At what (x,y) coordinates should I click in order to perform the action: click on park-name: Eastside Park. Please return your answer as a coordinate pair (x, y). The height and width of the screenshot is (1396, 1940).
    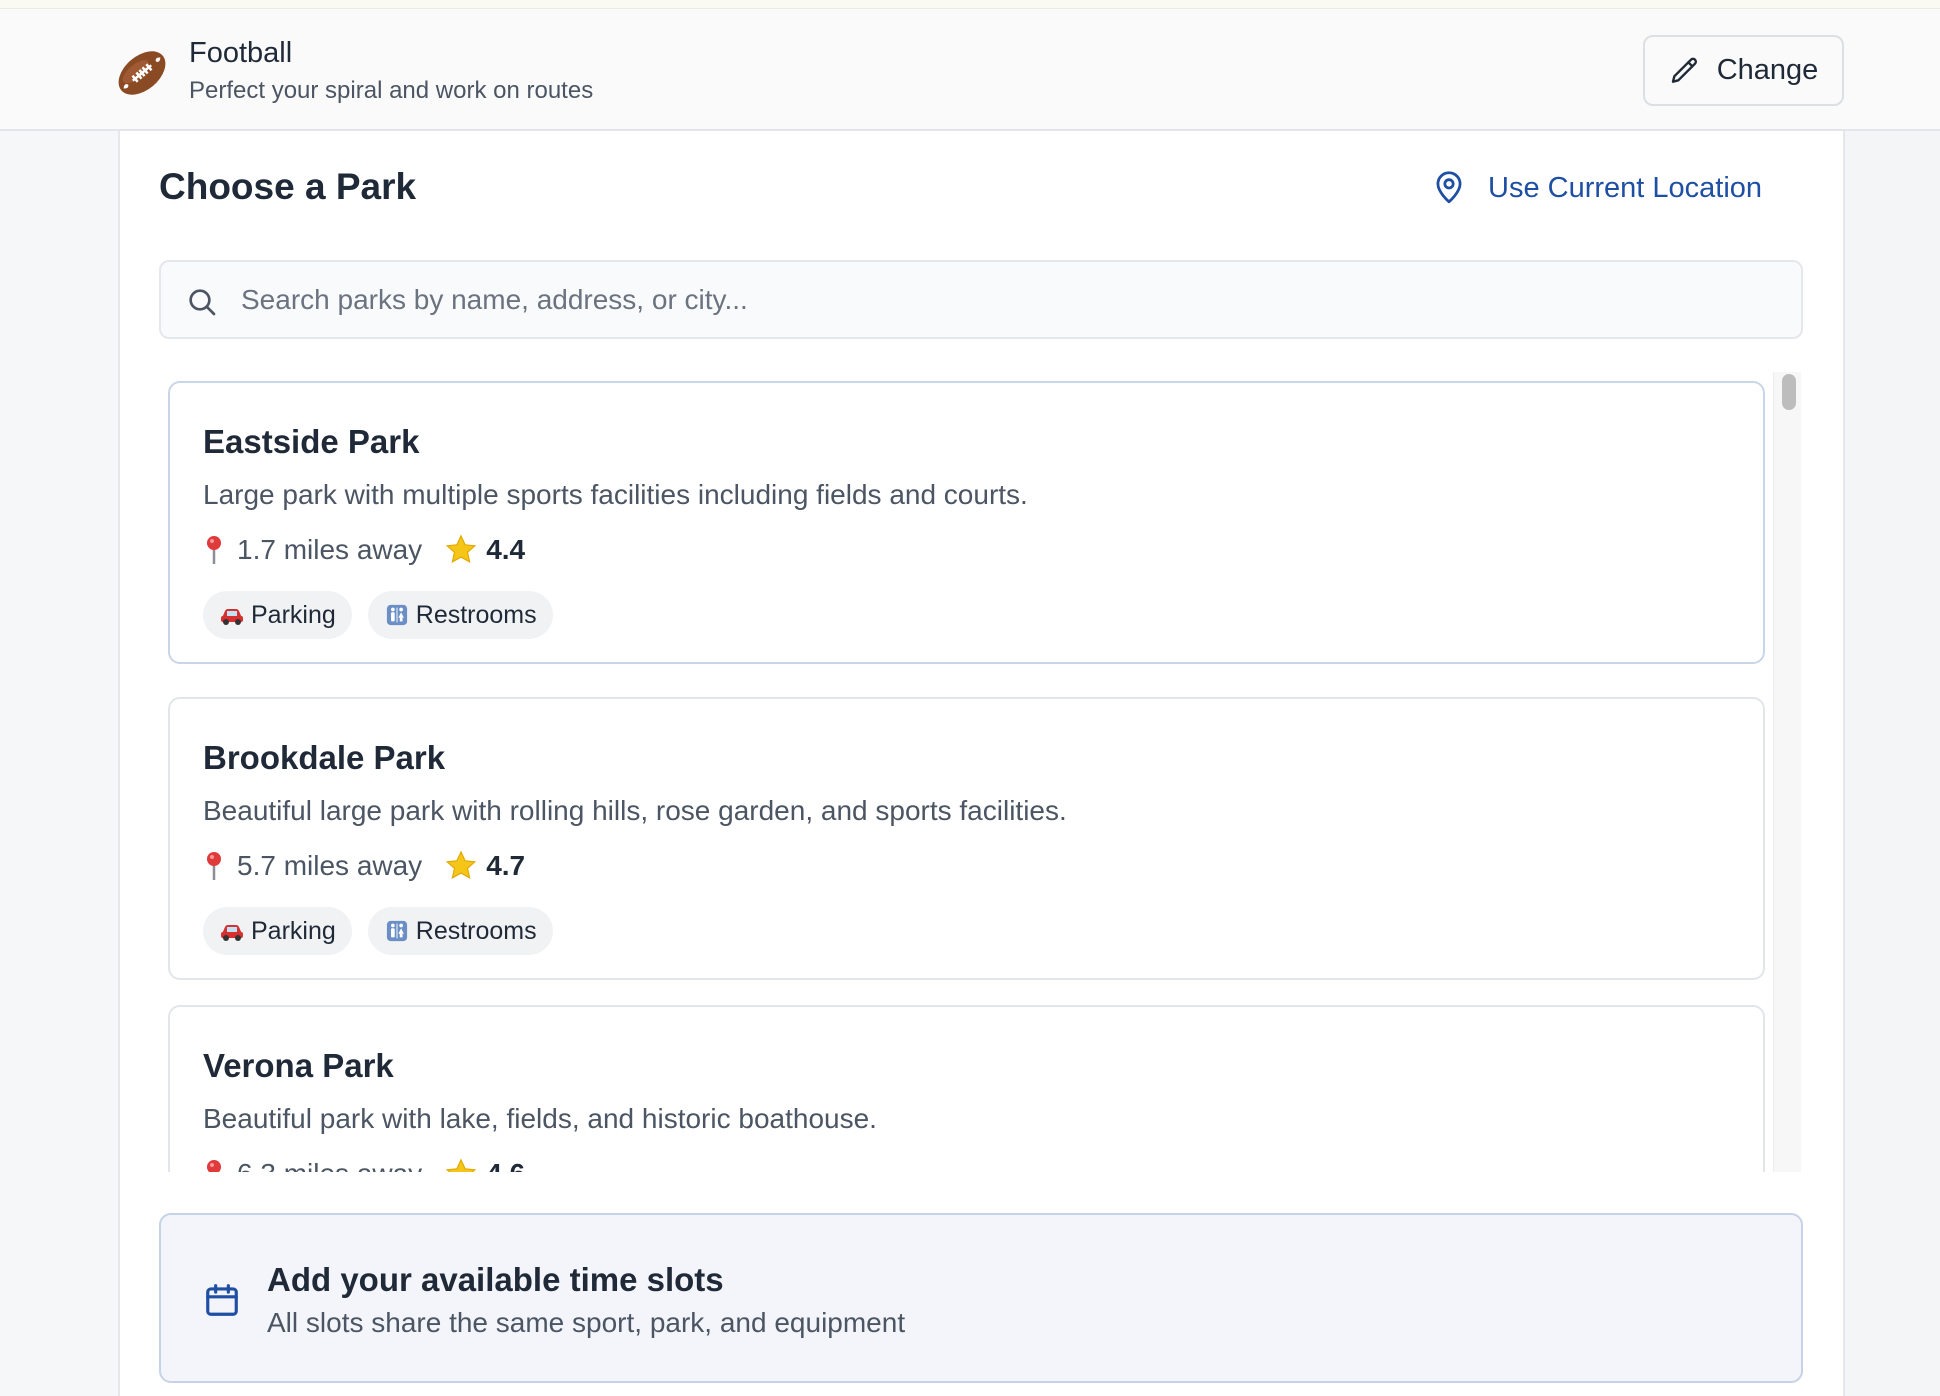
    Looking at the image, I should click on (311, 441).